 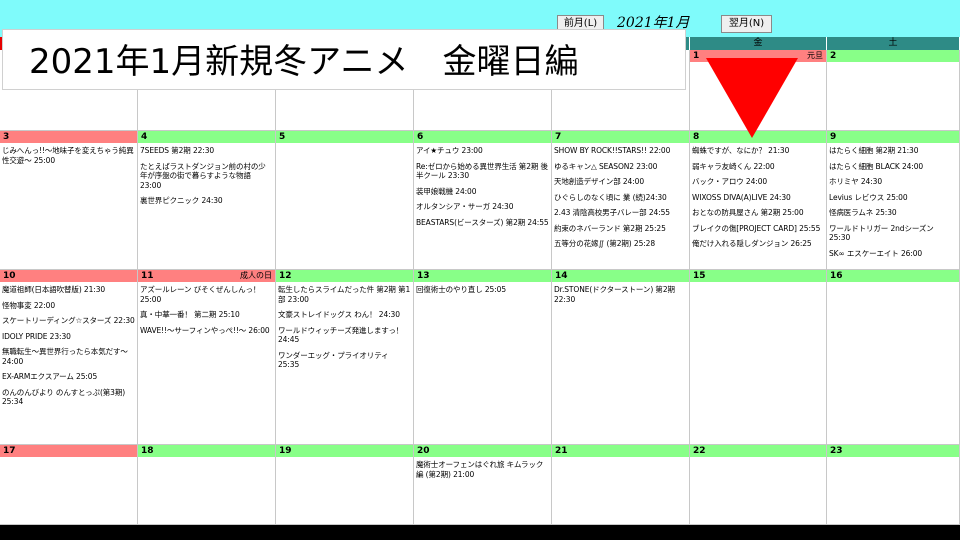 I want to click on anime-entry: はたらく細胞 第2期 21:30, so click(x=893, y=151).